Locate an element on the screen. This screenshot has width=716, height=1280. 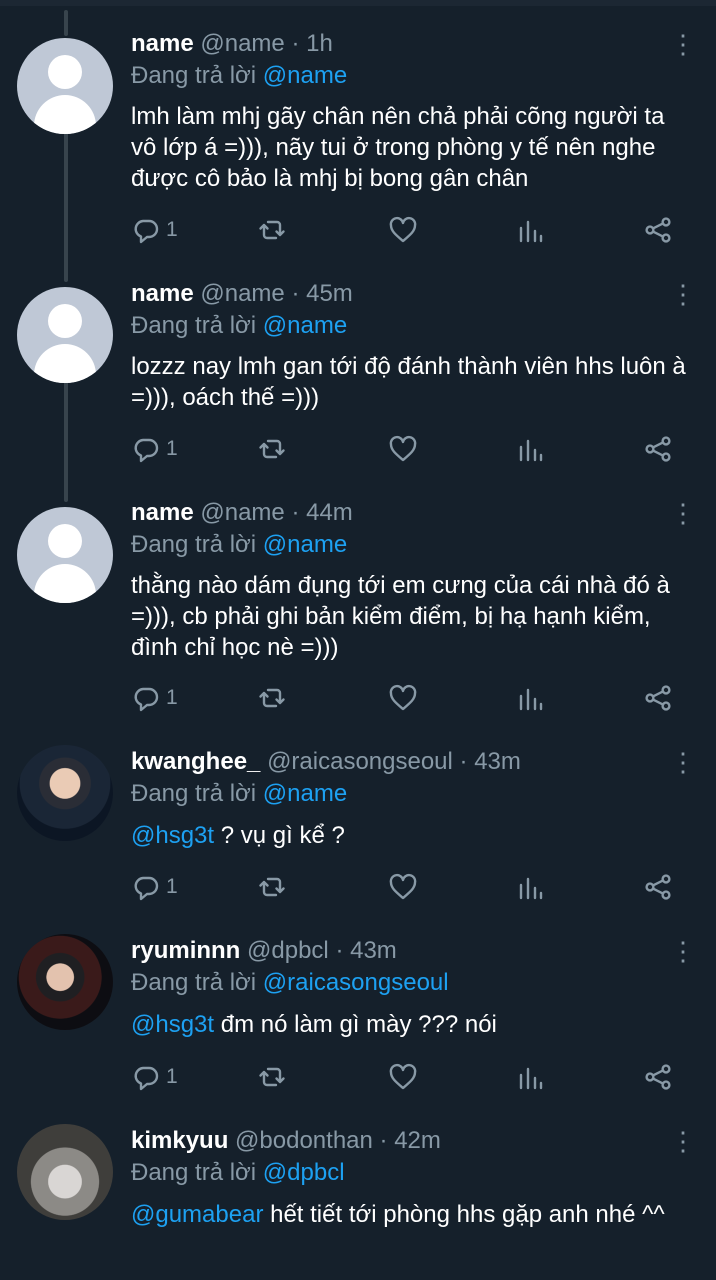
display-name: ryuminnn is located at coordinates (185, 950).